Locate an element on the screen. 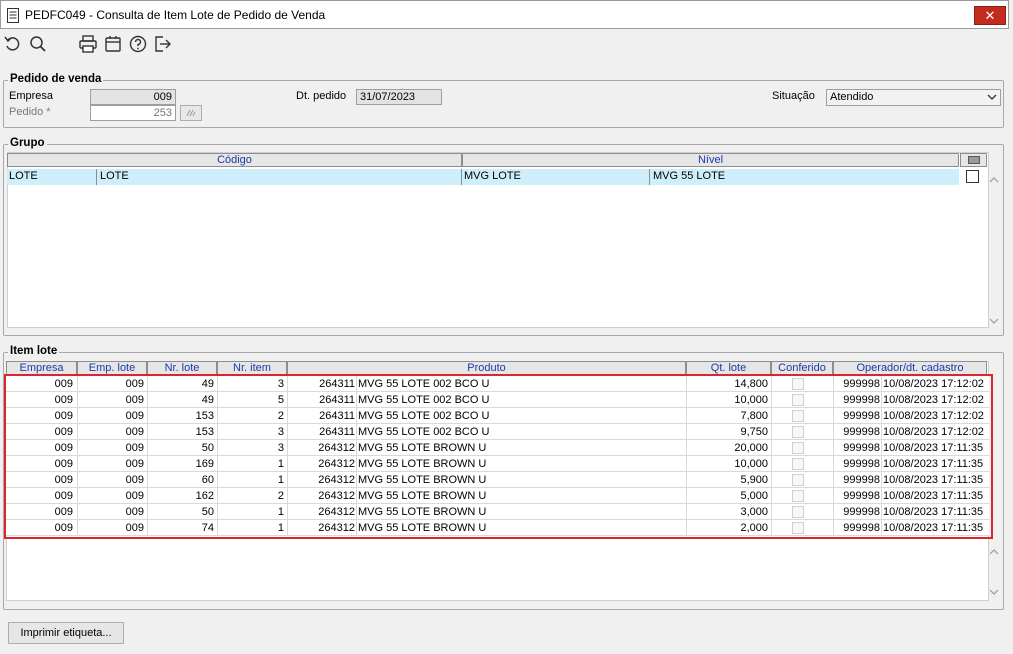 Image resolution: width=1013 pixels, height=654 pixels. chevron-down-icon is located at coordinates (992, 97).